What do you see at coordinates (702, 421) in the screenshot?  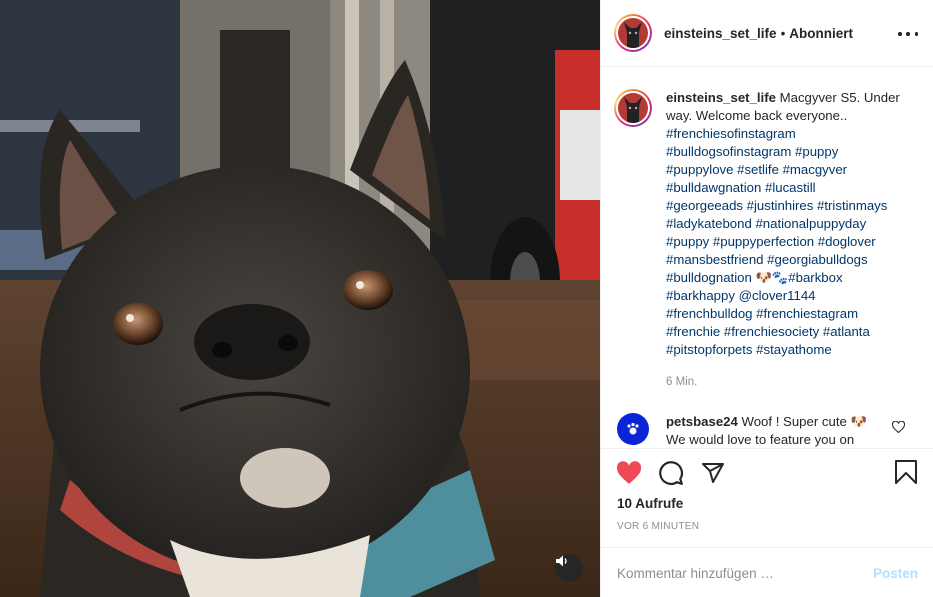 I see `commenter-username-link: petsbase24` at bounding box center [702, 421].